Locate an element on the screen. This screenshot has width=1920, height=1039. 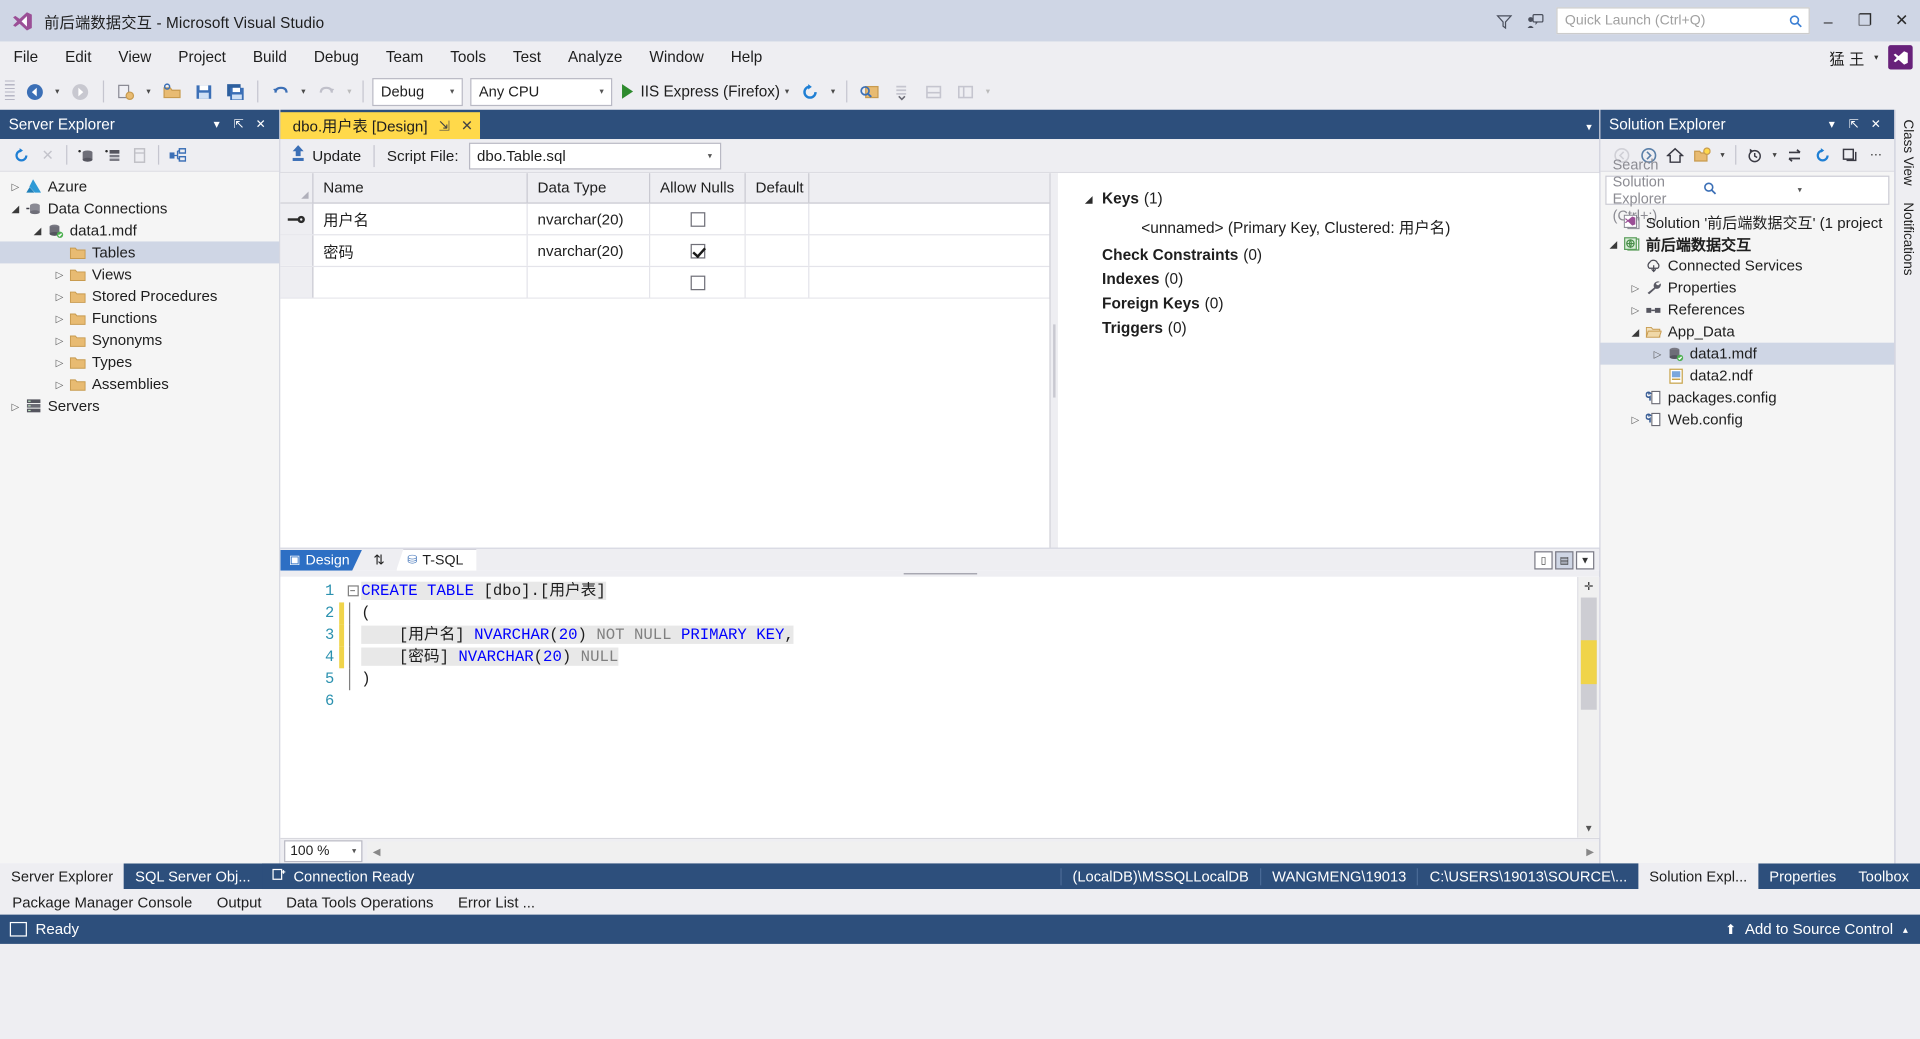
update-button: Update is located at coordinates (336, 155).